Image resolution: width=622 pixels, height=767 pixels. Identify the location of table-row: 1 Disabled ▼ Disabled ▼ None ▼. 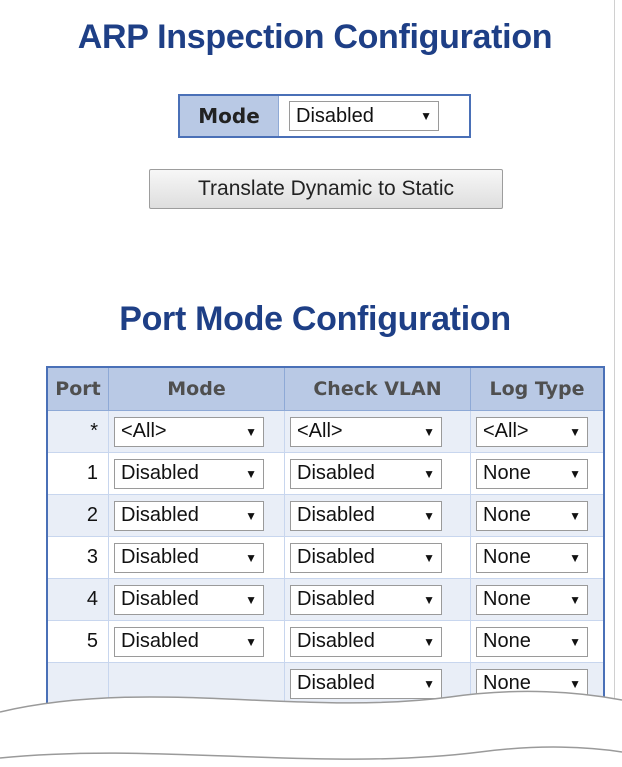
(325, 473).